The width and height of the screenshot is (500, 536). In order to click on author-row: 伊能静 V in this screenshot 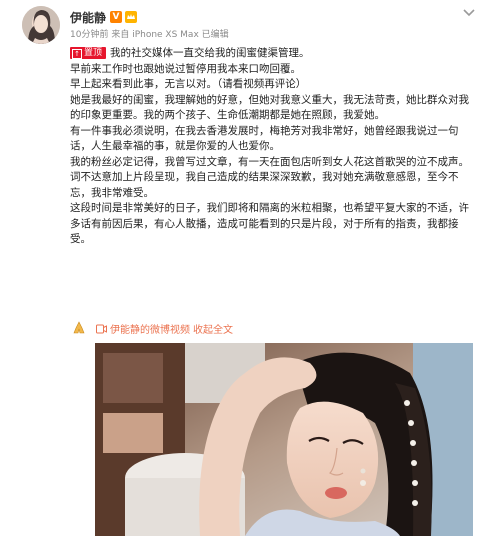, I will do `click(104, 17)`.